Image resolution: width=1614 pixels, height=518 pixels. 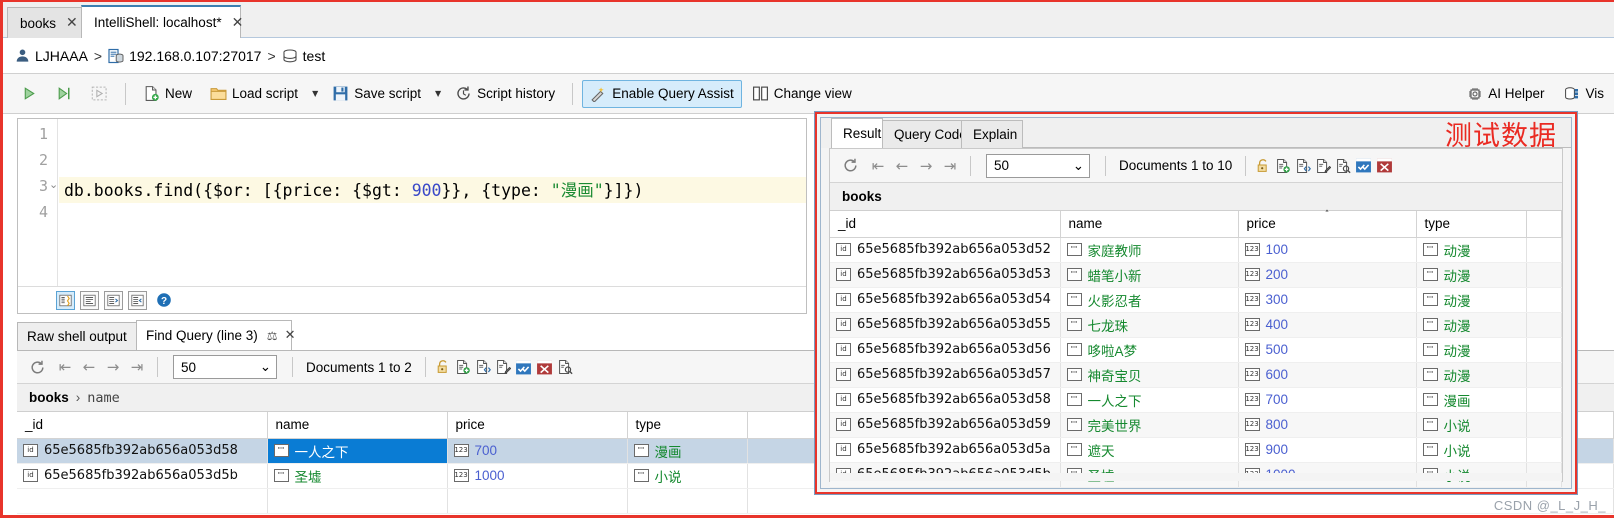 What do you see at coordinates (662, 93) in the screenshot?
I see `enable-query-assist-button: Enable Query Assist` at bounding box center [662, 93].